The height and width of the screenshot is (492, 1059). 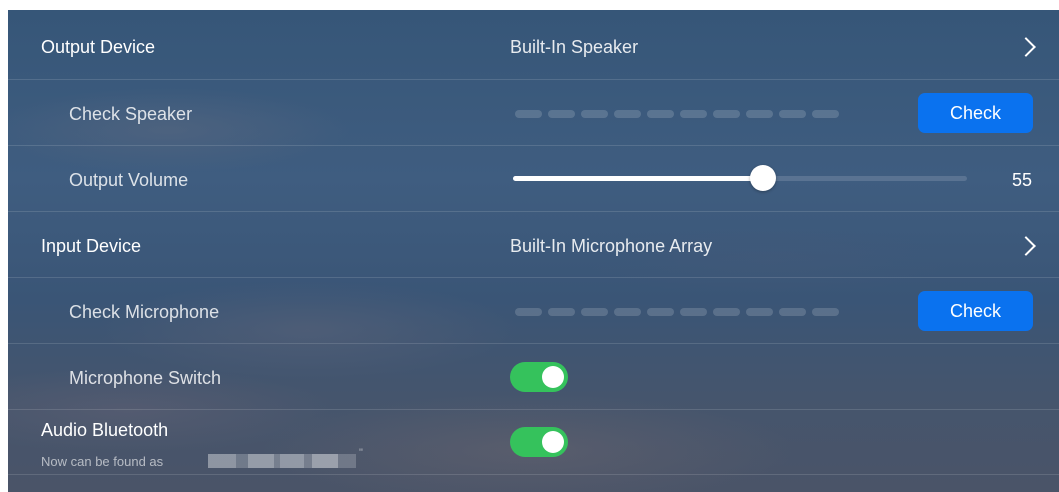 I want to click on output-device-row: Output Device Built-In Speaker, so click(x=533, y=45).